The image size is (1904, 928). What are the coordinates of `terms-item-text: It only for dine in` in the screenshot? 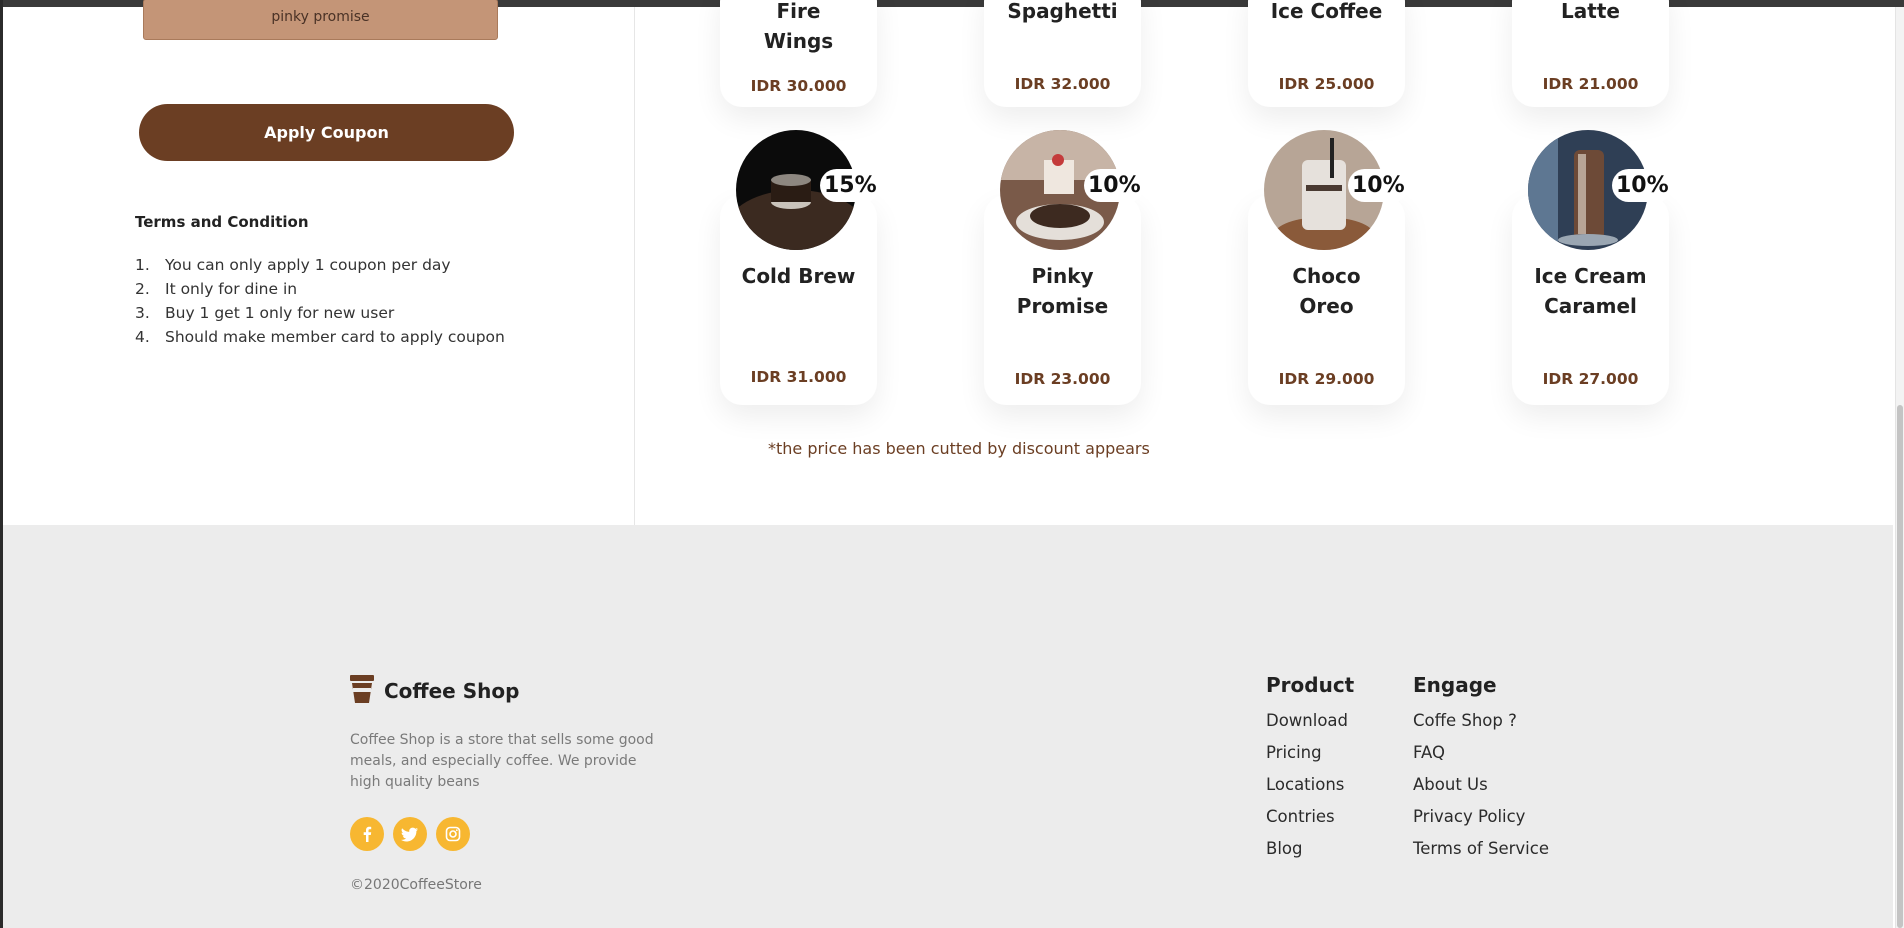 It's located at (231, 289).